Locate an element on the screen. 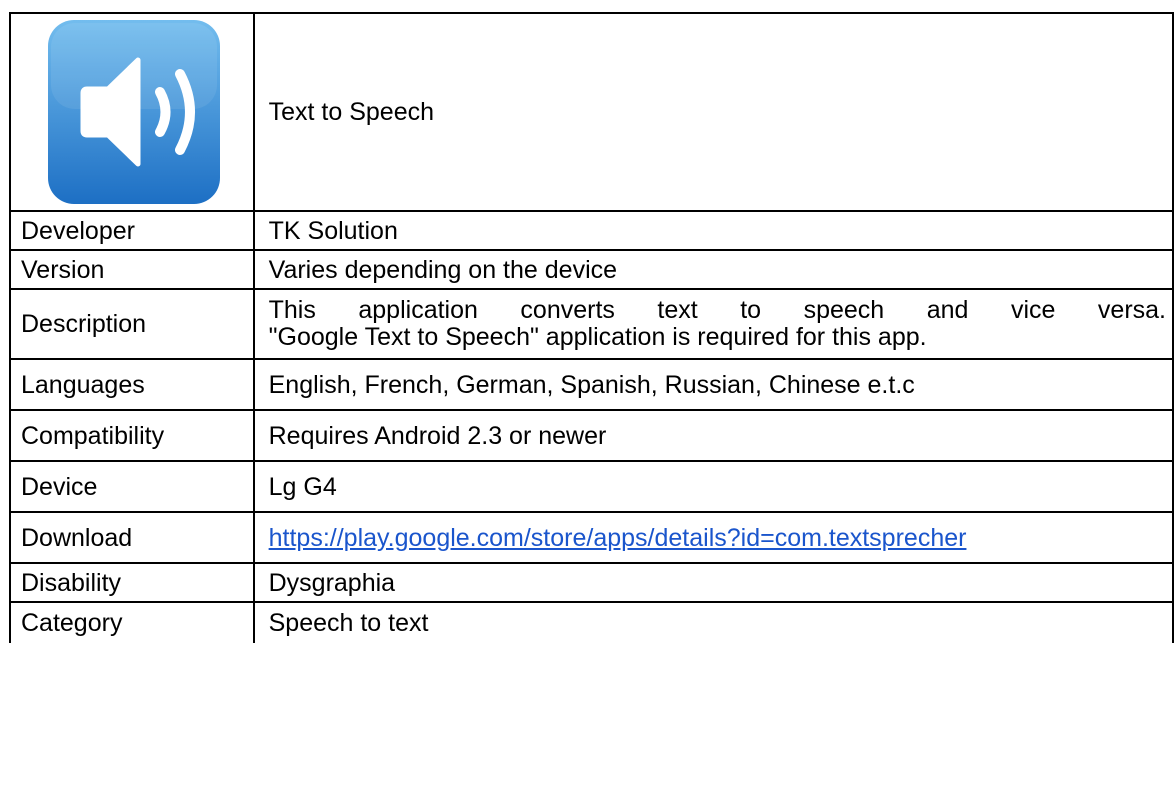 Image resolution: width=1174 pixels, height=785 pixels. version-value: Varies depending on the device is located at coordinates (713, 269).